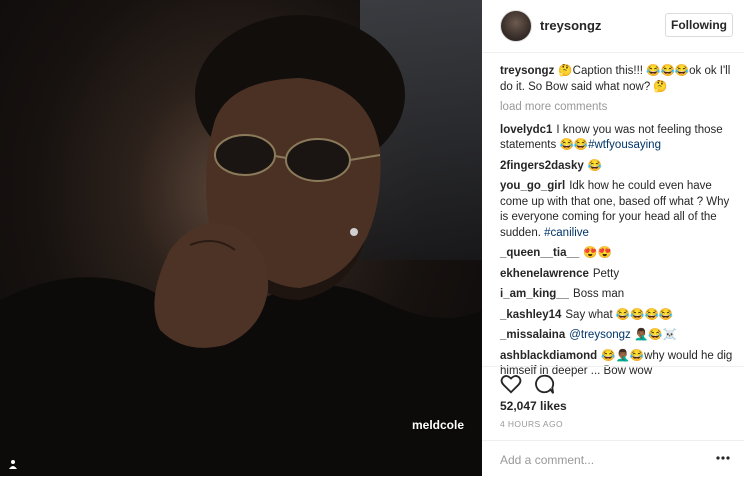  Describe the element at coordinates (618, 108) in the screenshot. I see `load-more-comments-link: load more comments` at that location.